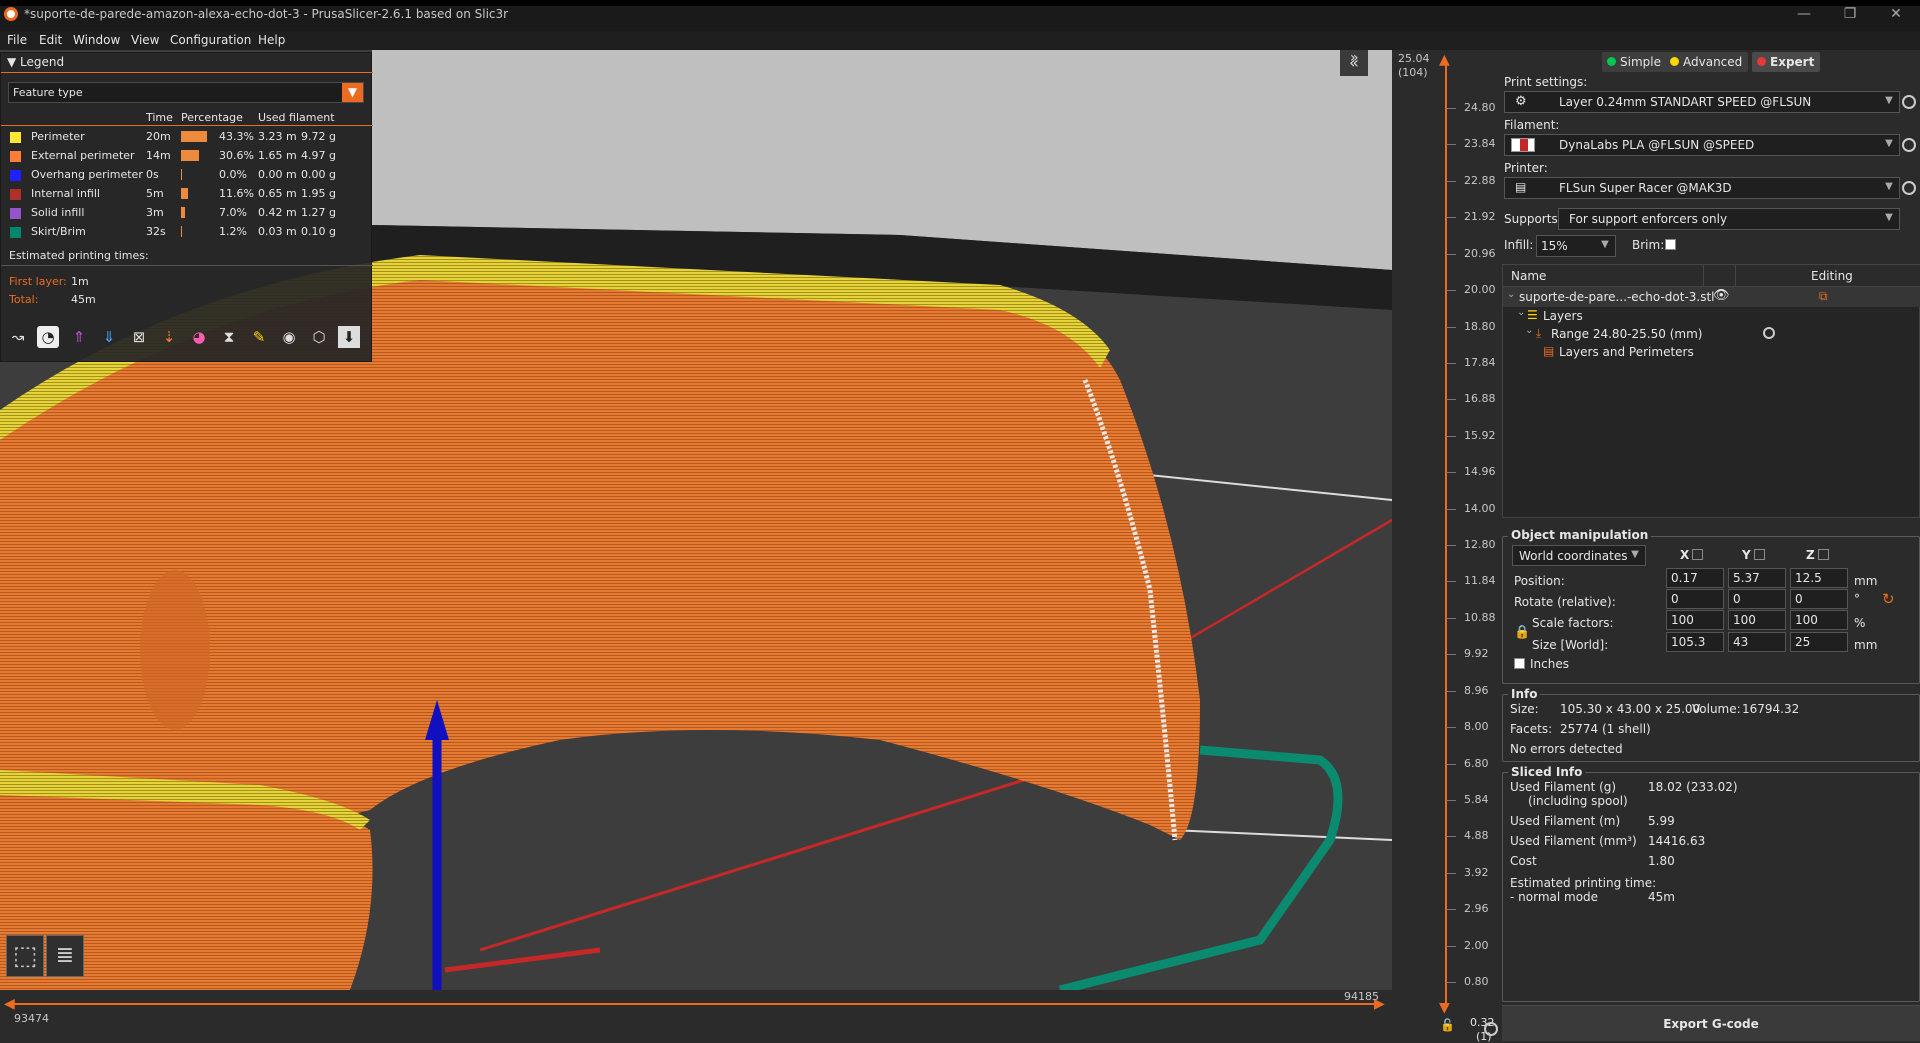 This screenshot has height=1043, width=1920. Describe the element at coordinates (1702, 145) in the screenshot. I see `filament-combo: DynaLabs PLA @FLSUN @SPEED ▼` at that location.